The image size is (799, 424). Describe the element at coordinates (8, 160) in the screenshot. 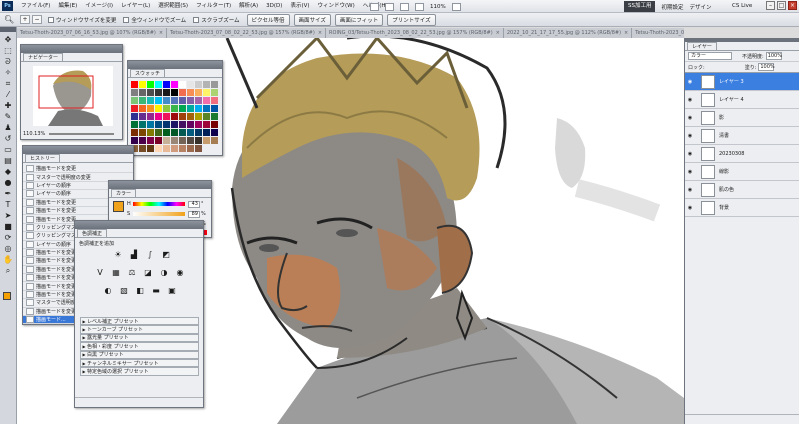

I see `gradient-tool-icon: ▤` at that location.